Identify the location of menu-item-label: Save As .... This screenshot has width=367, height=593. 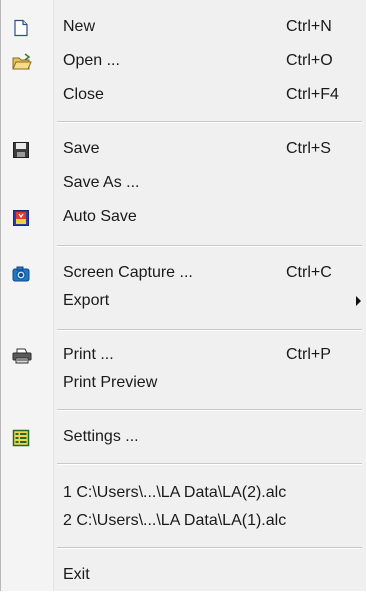
(101, 182).